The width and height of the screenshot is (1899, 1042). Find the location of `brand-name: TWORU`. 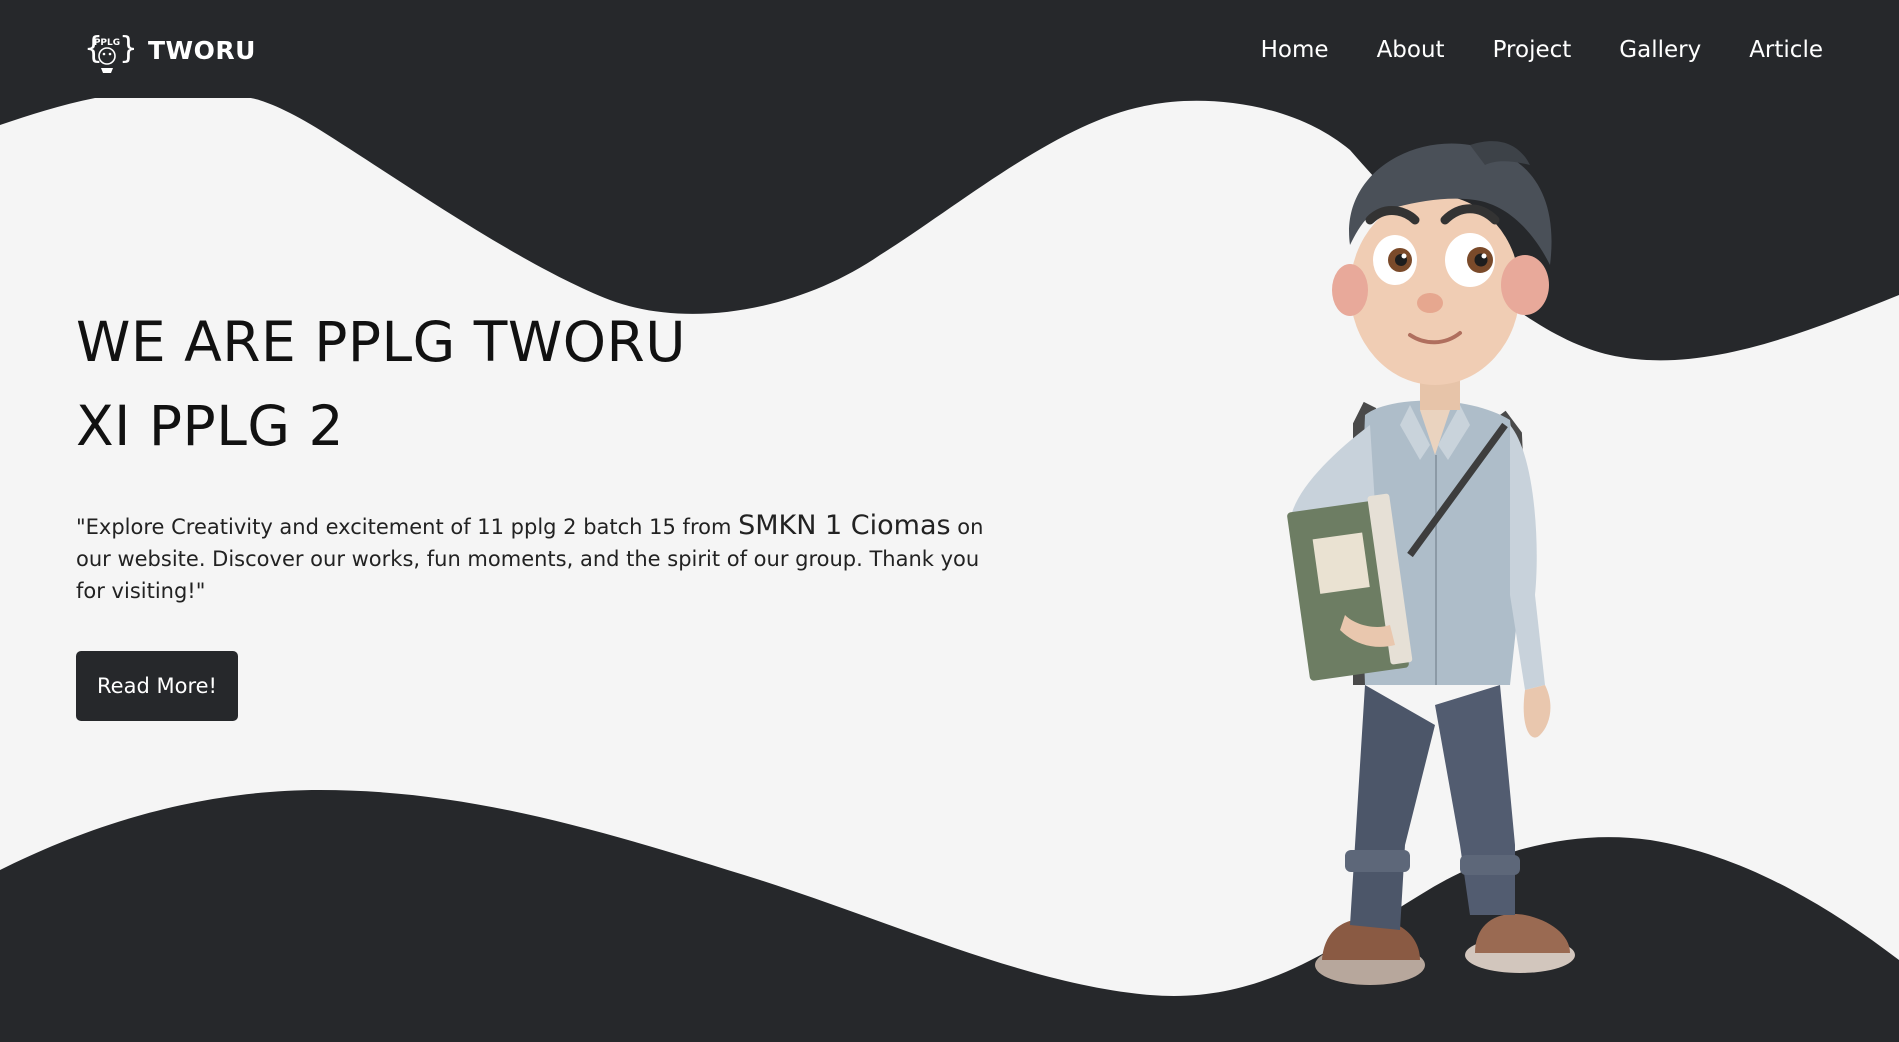

brand-name: TWORU is located at coordinates (202, 50).